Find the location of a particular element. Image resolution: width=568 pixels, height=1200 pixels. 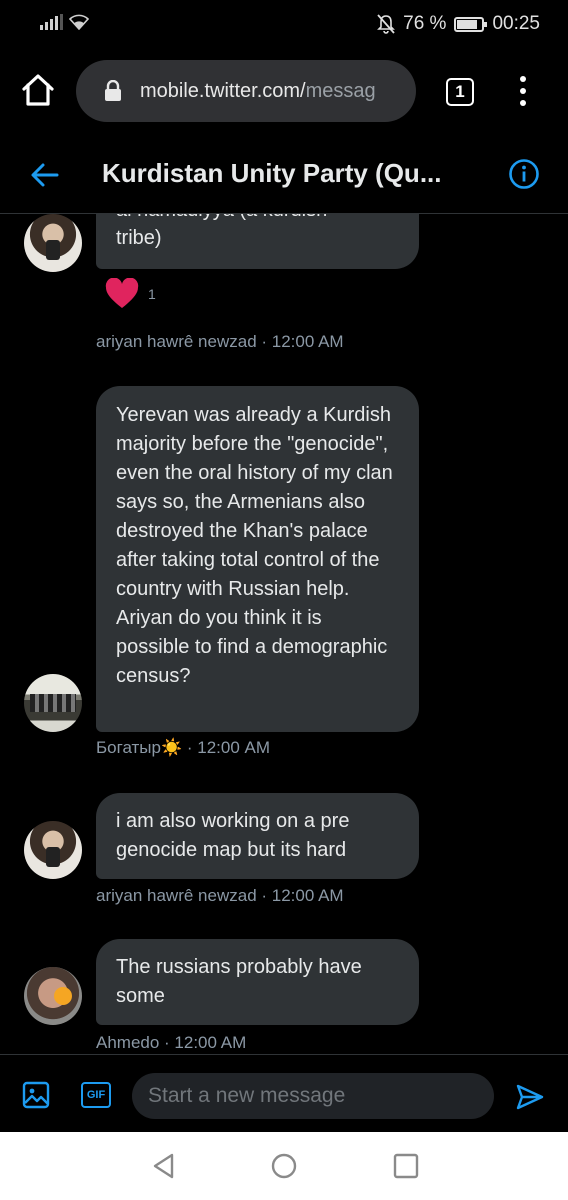

message-meta: Богатыр☀️ · 12:00 AM is located at coordinates (183, 748).